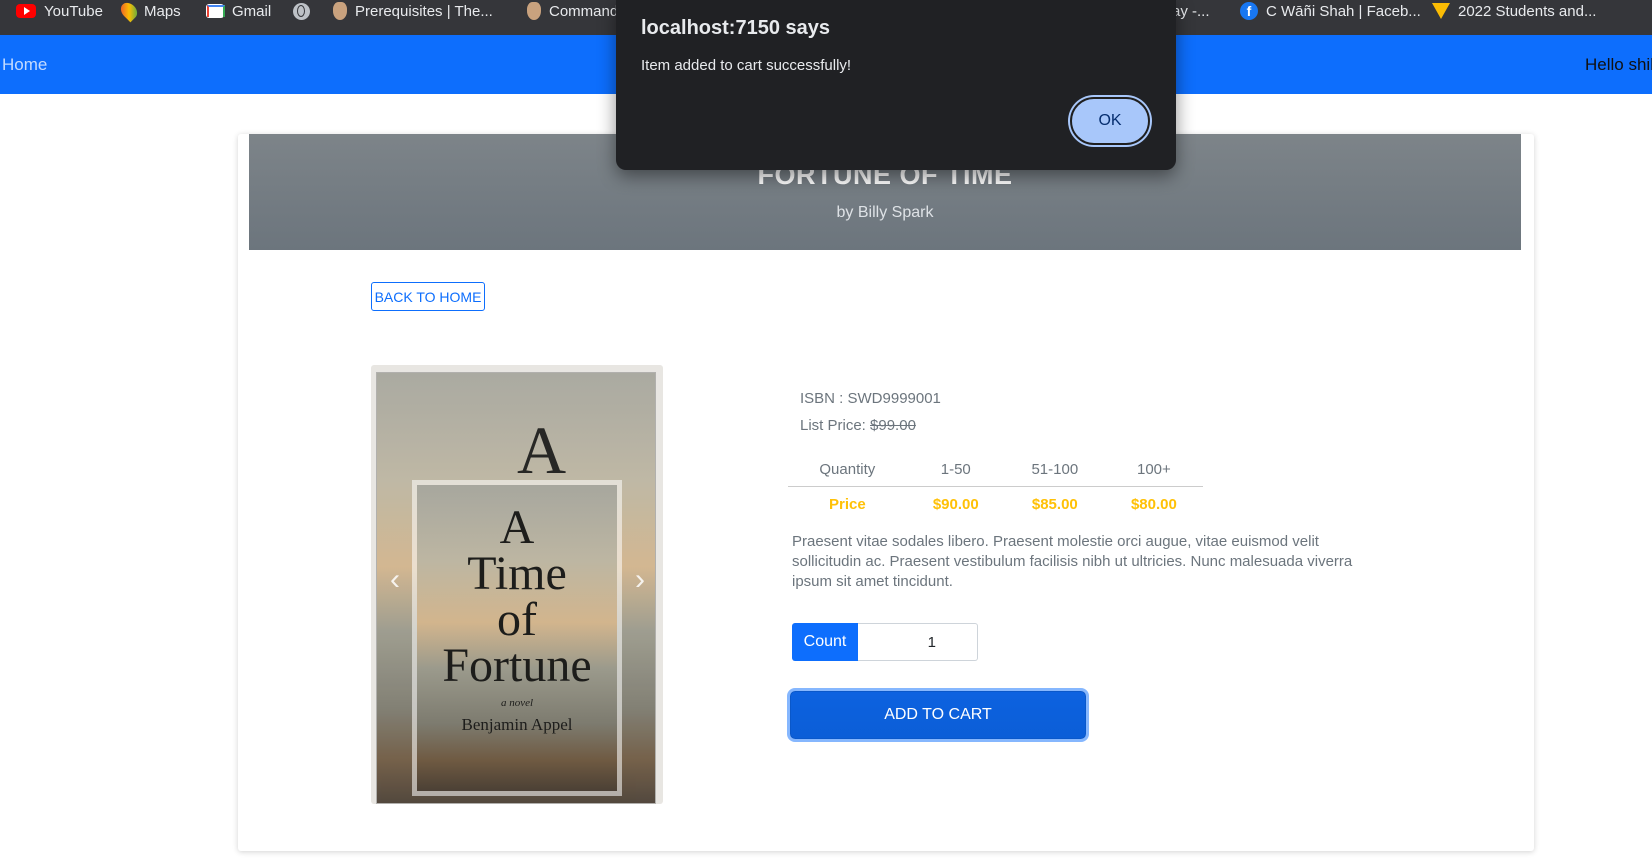 This screenshot has height=864, width=1652. I want to click on nav-home-link: Home, so click(24, 65).